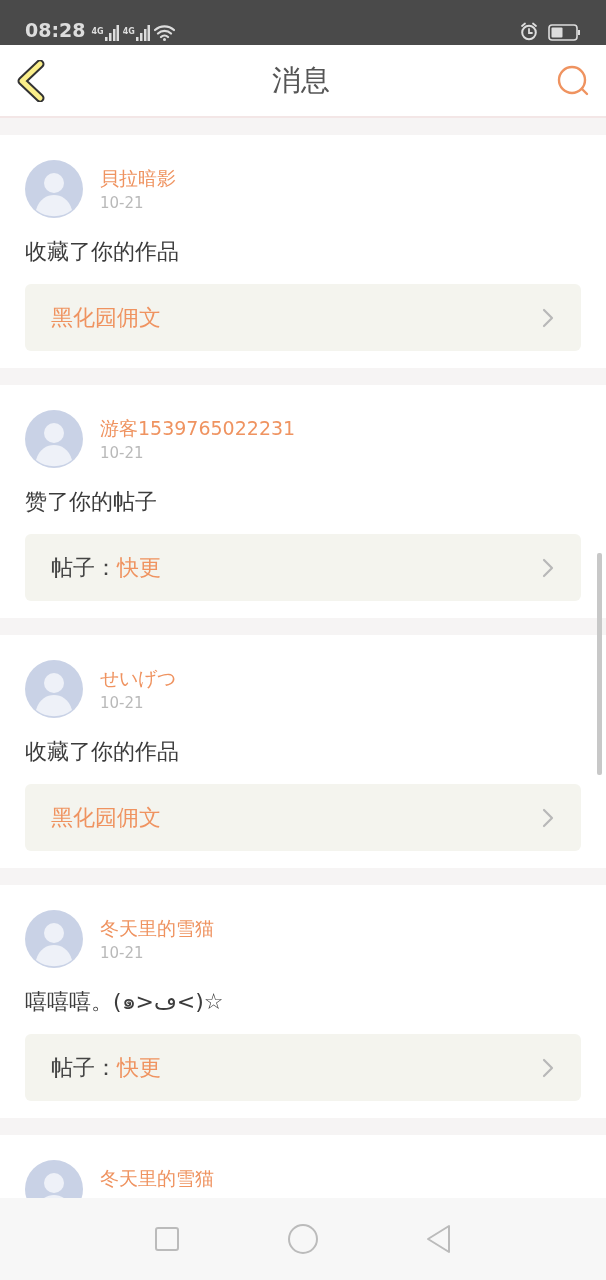  Describe the element at coordinates (164, 32) in the screenshot. I see `wifi-icon` at that location.